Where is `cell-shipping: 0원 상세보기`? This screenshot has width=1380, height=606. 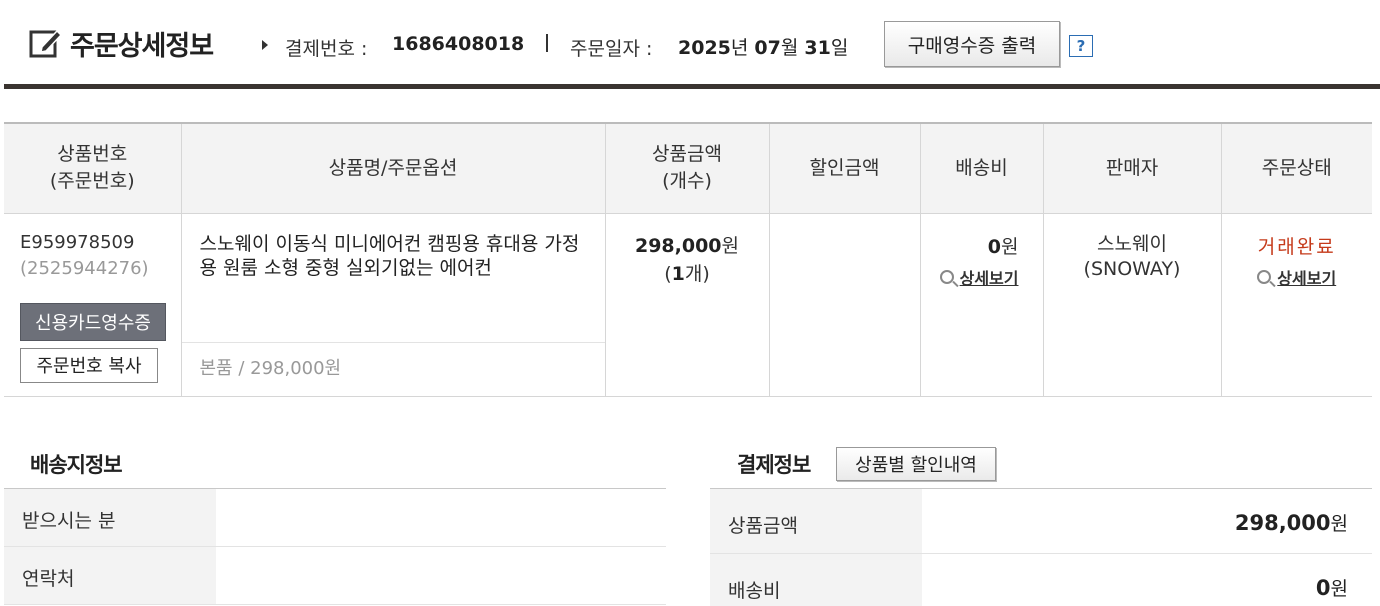 cell-shipping: 0원 상세보기 is located at coordinates (981, 305).